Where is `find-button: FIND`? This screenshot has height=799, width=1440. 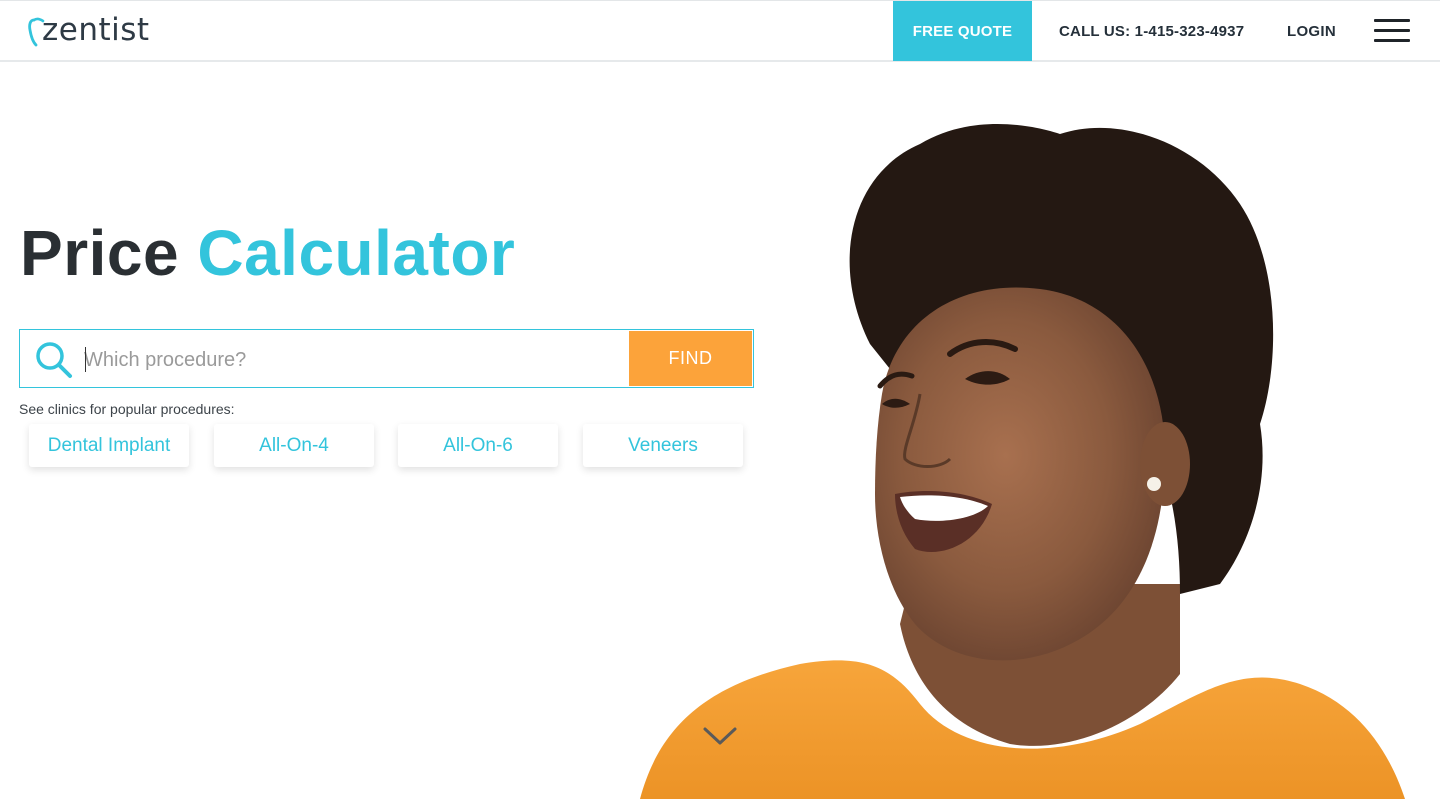
find-button: FIND is located at coordinates (690, 358).